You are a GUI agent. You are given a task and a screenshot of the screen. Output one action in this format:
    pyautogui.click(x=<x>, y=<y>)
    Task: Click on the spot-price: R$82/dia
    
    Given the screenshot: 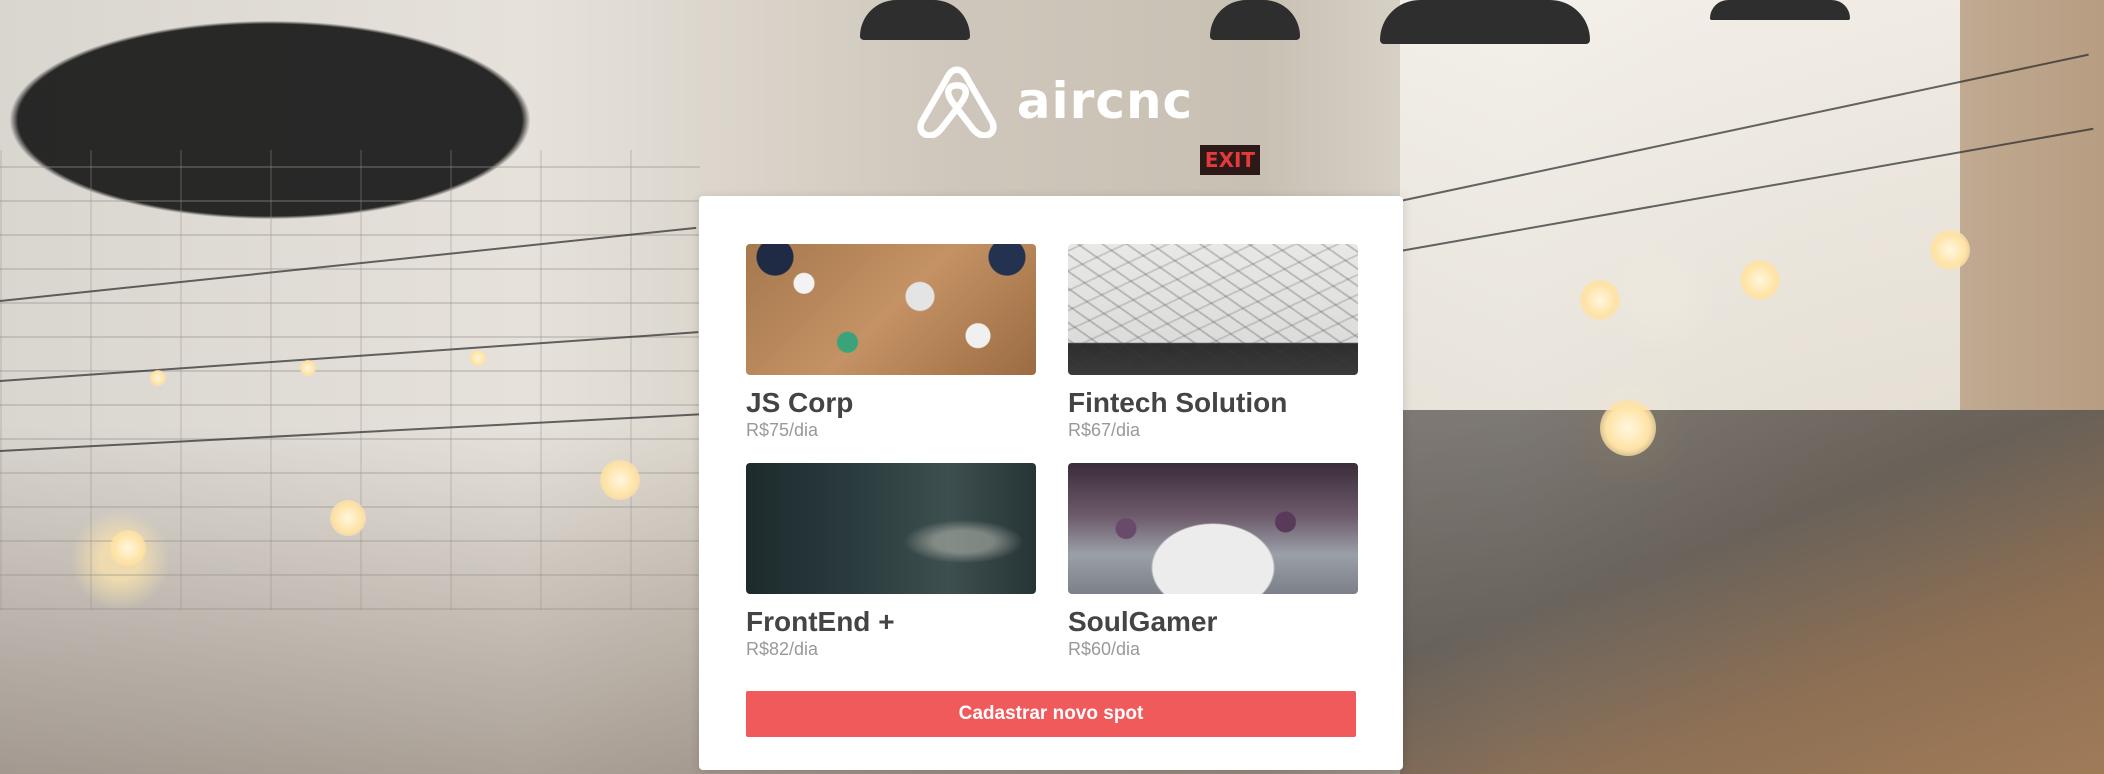 What is the action you would take?
    pyautogui.click(x=782, y=649)
    